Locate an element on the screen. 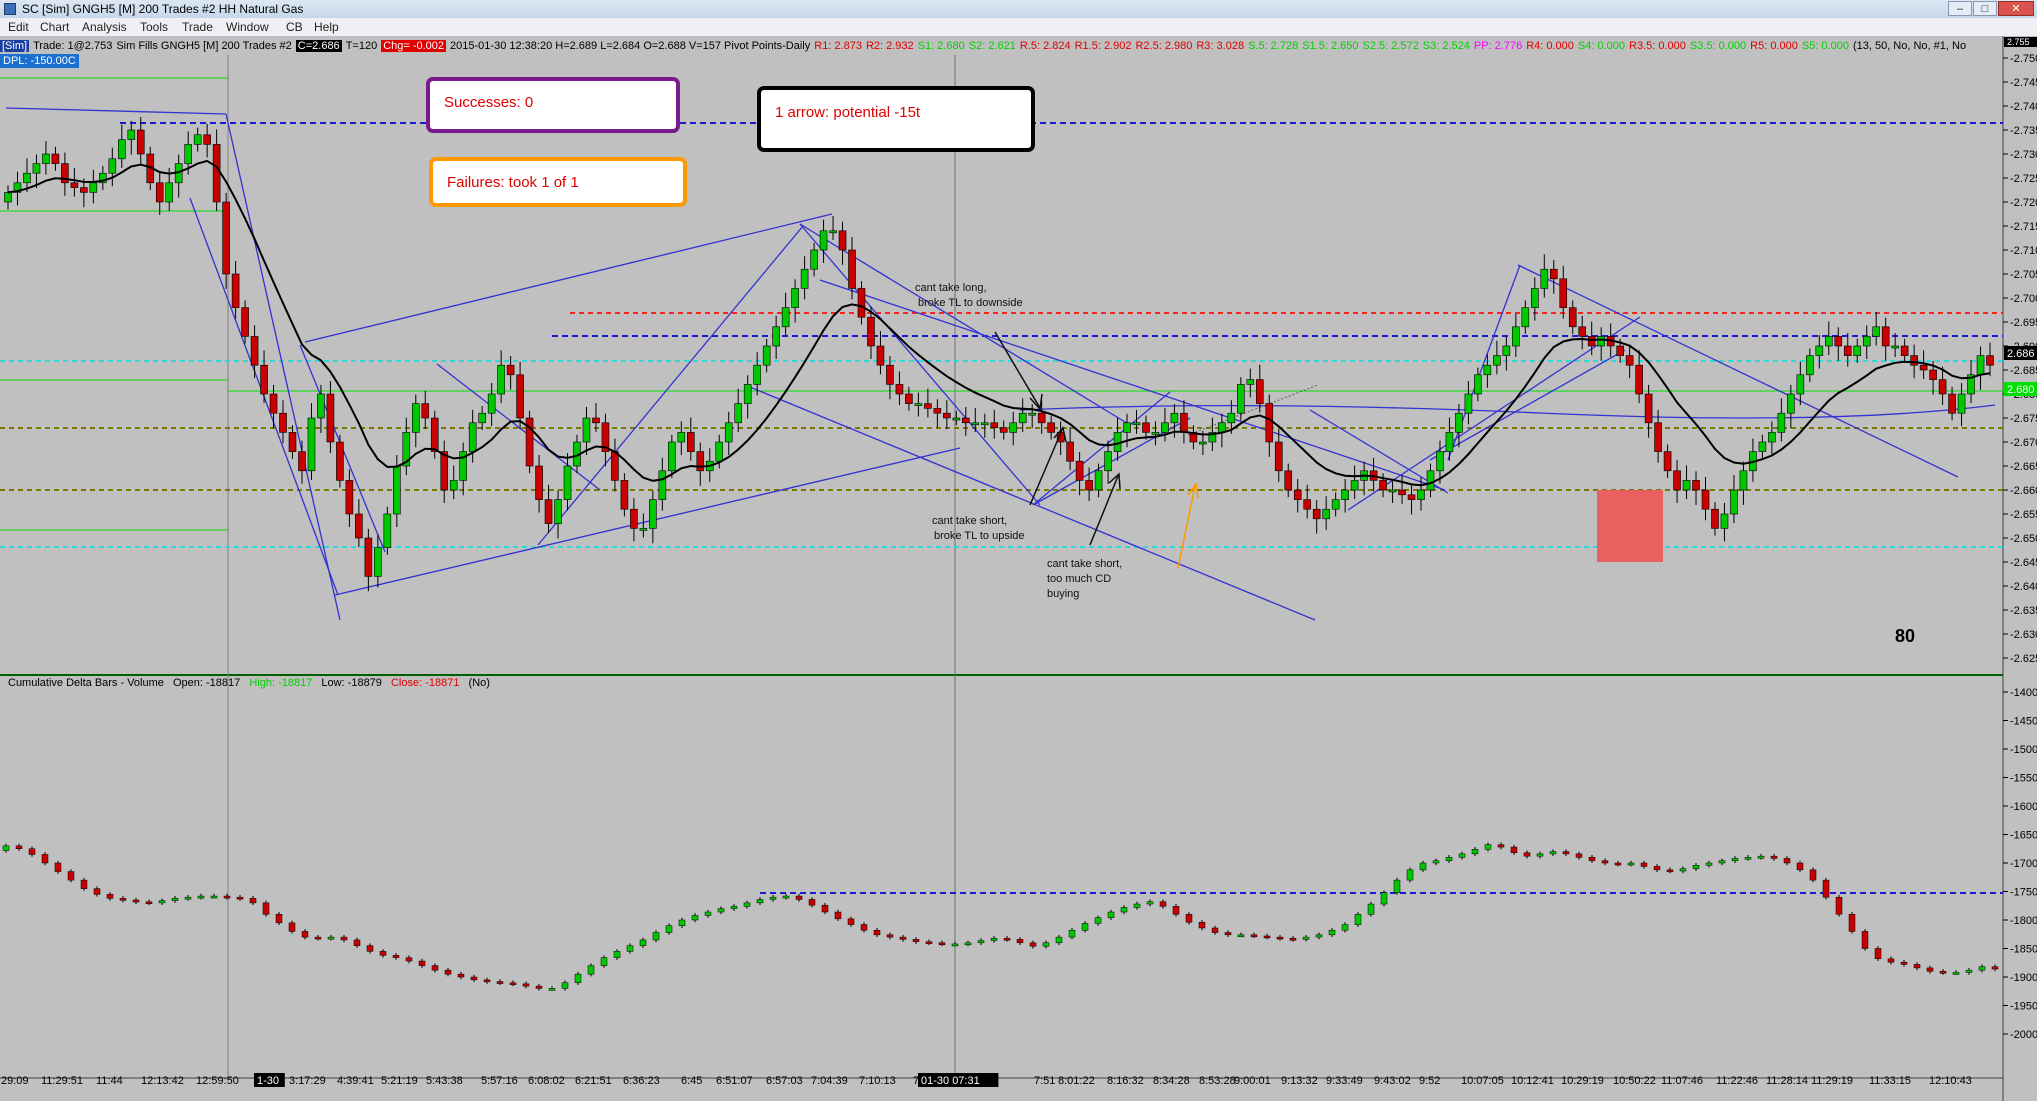 This screenshot has height=1101, width=2037. price-tick-label: -2.655 is located at coordinates (2023, 515).